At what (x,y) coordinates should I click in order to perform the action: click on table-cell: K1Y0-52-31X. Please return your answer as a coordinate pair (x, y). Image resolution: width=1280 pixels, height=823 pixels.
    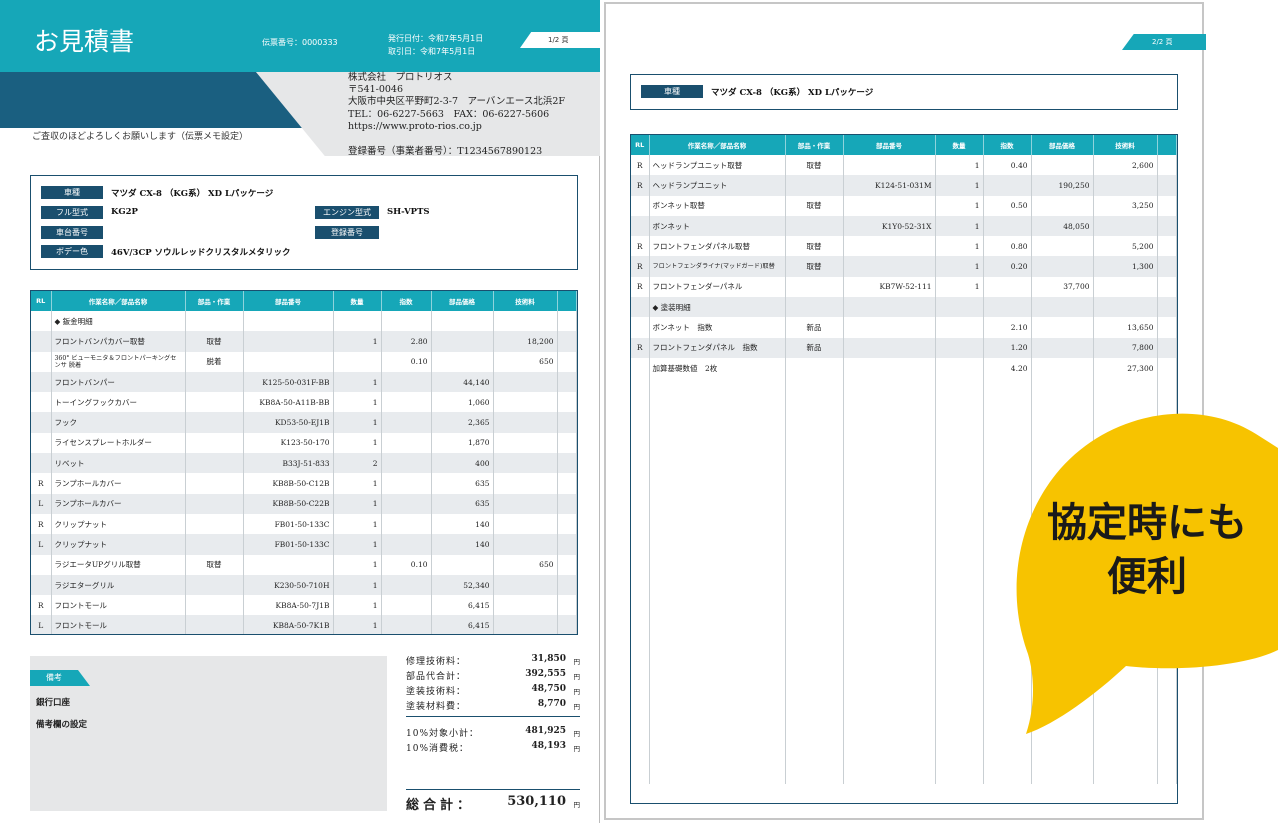
    Looking at the image, I should click on (889, 226).